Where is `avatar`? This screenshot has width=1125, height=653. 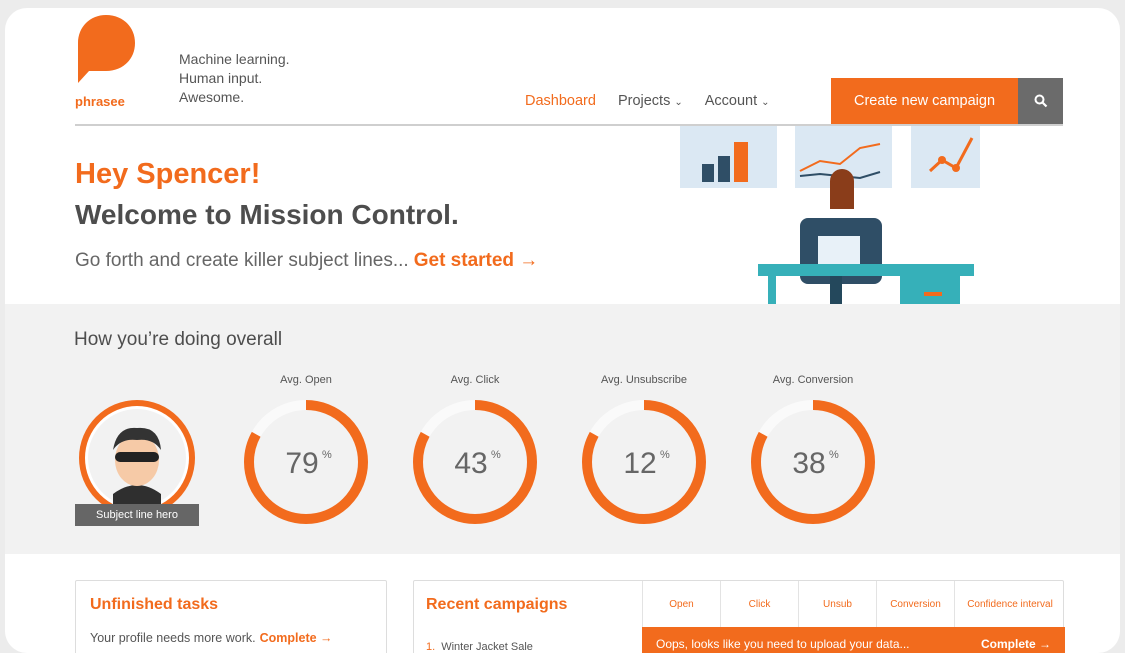
avatar is located at coordinates (137, 458).